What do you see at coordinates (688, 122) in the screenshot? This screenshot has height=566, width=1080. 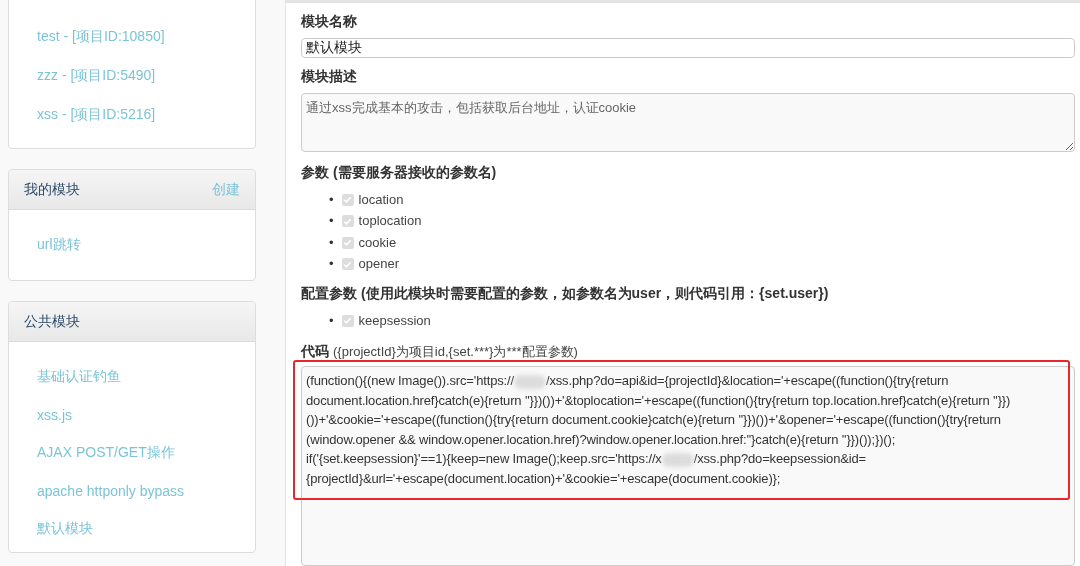 I see `description-field: 通过xss完成基本的攻击，包括获取后台地址，认证cookie` at bounding box center [688, 122].